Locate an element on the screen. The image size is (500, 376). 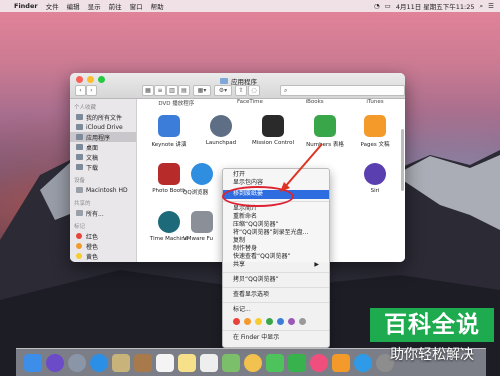
menu-app-name: Finder is located at coordinates (26, 6).